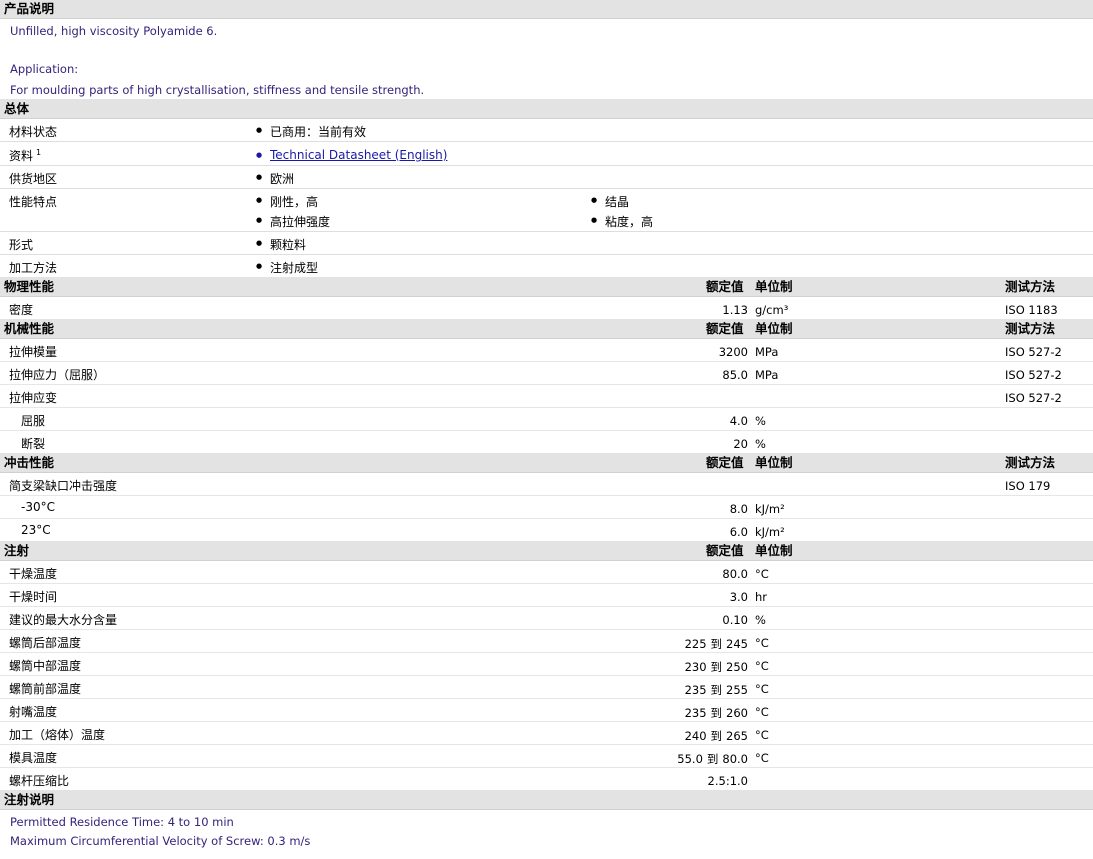  Describe the element at coordinates (287, 201) in the screenshot. I see `feature-item: 刚性，高` at that location.